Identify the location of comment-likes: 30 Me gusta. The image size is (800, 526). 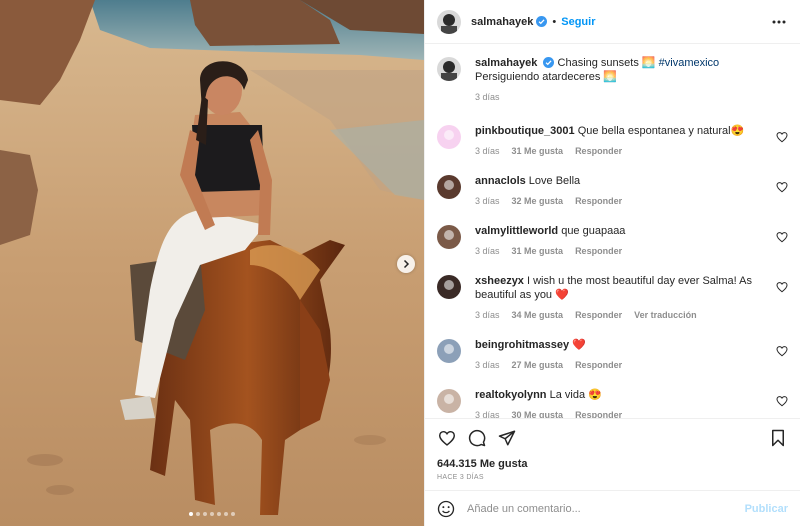
(538, 413).